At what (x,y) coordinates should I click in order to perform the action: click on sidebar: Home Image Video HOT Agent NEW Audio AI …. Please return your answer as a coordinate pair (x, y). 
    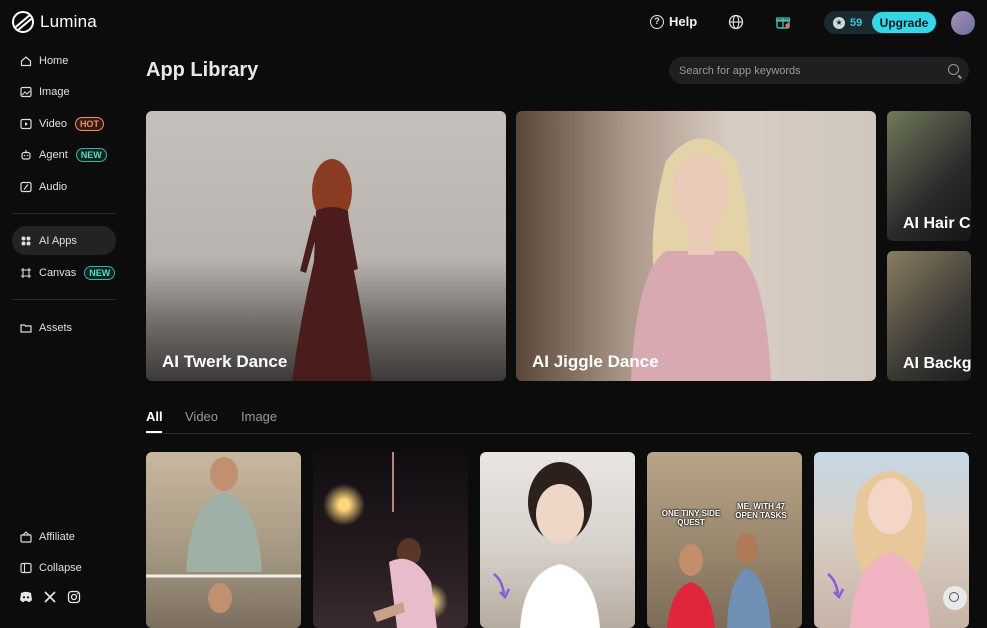
    Looking at the image, I should click on (65, 336).